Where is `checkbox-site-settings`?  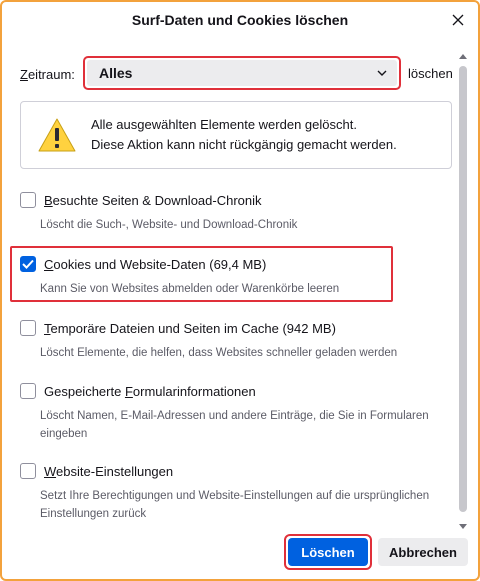 checkbox-site-settings is located at coordinates (28, 471).